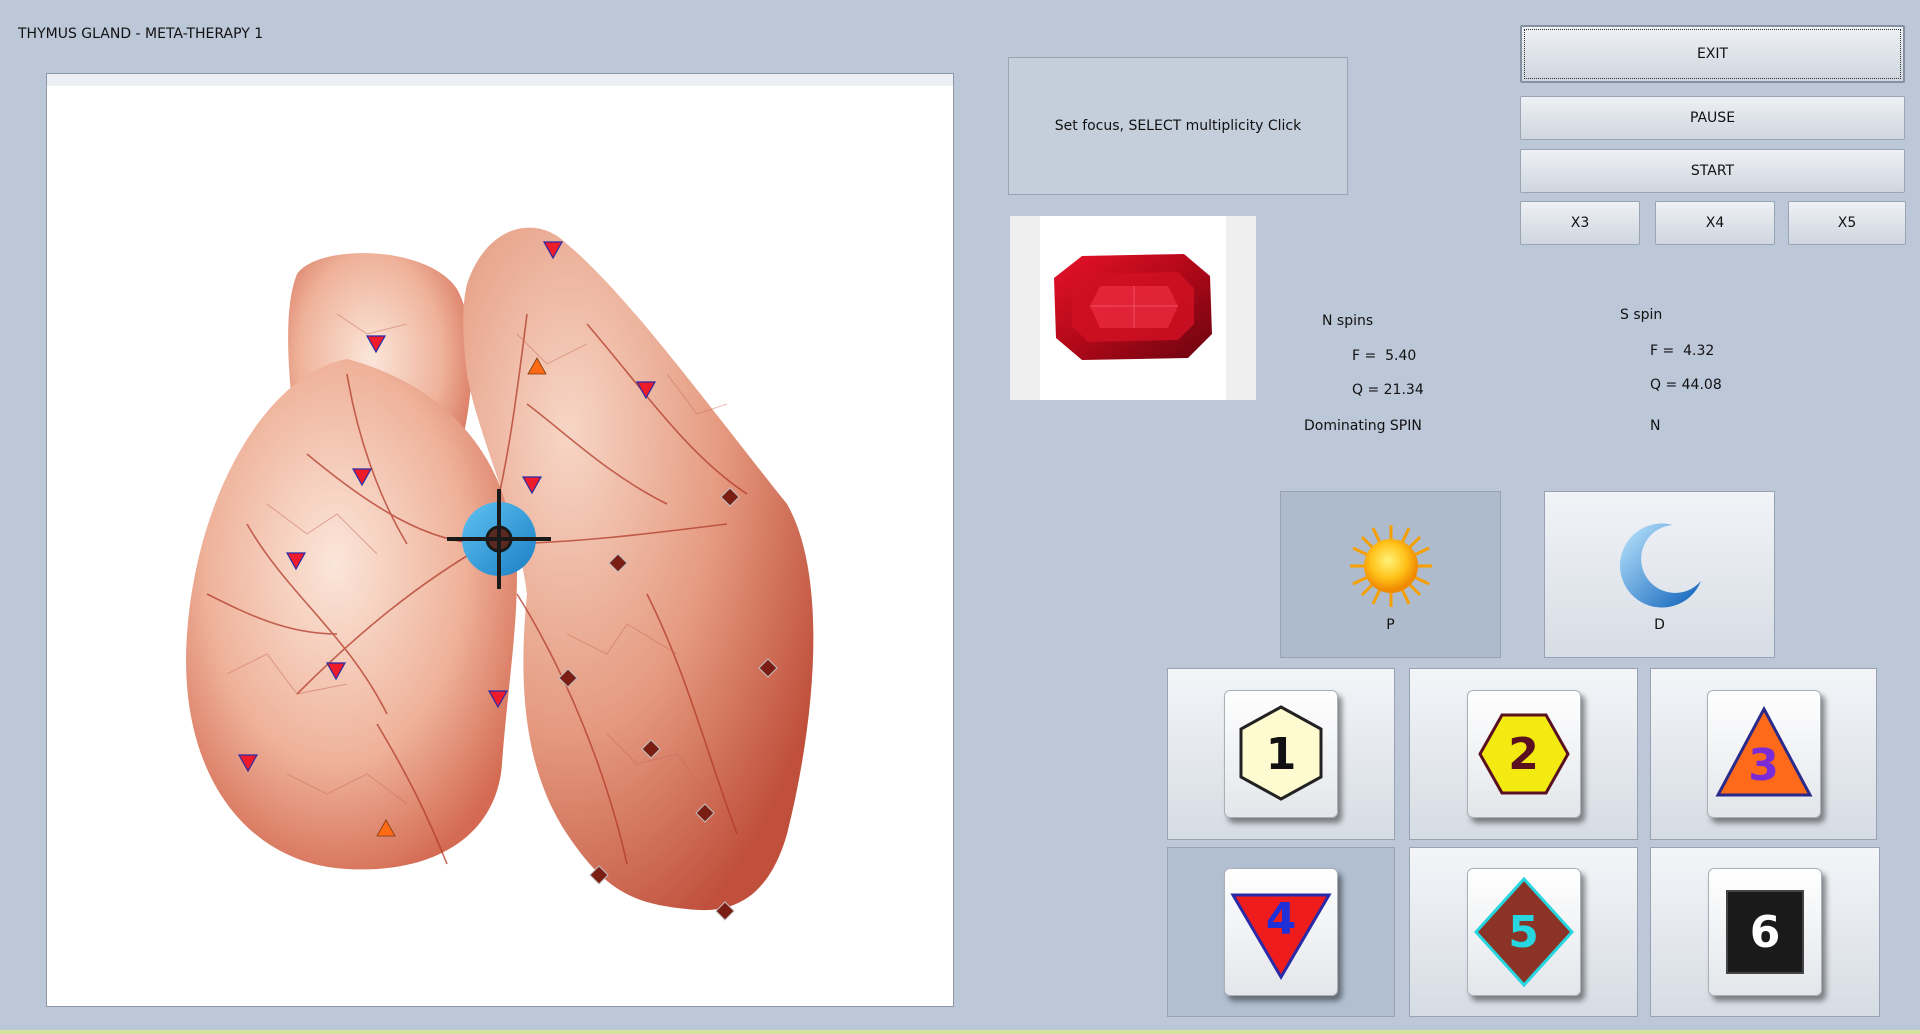 This screenshot has height=1034, width=1920. Describe the element at coordinates (1178, 126) in the screenshot. I see `instruction-panel: Set focus, SELECT multiplicity Click` at that location.